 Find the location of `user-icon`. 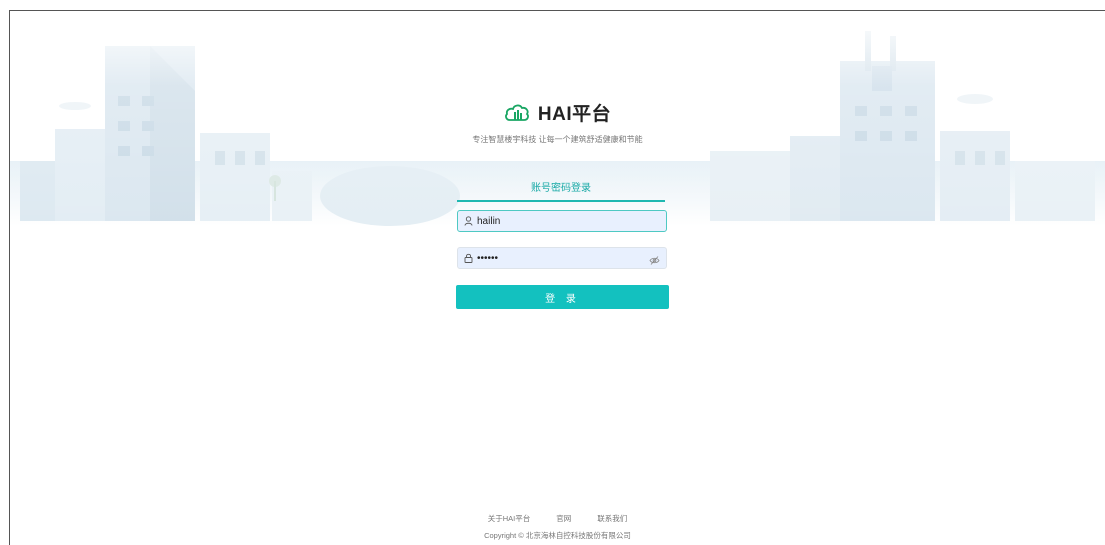

user-icon is located at coordinates (468, 221).